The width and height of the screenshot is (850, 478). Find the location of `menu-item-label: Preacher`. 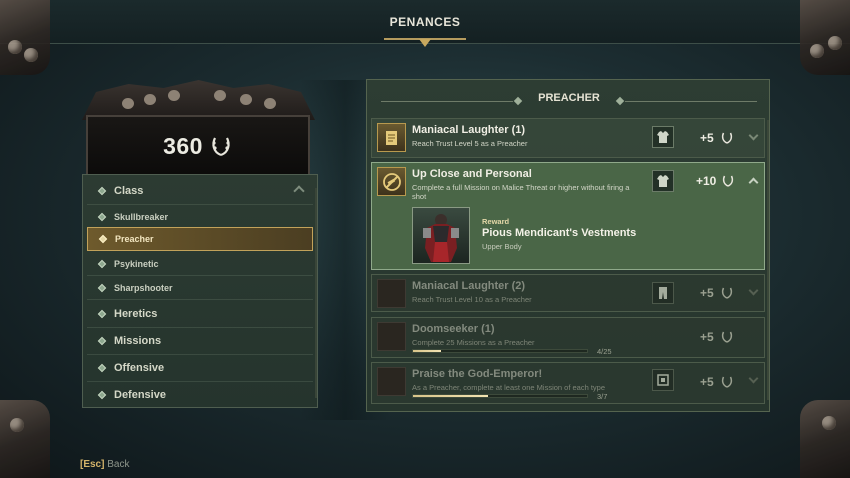

menu-item-label: Preacher is located at coordinates (134, 239).